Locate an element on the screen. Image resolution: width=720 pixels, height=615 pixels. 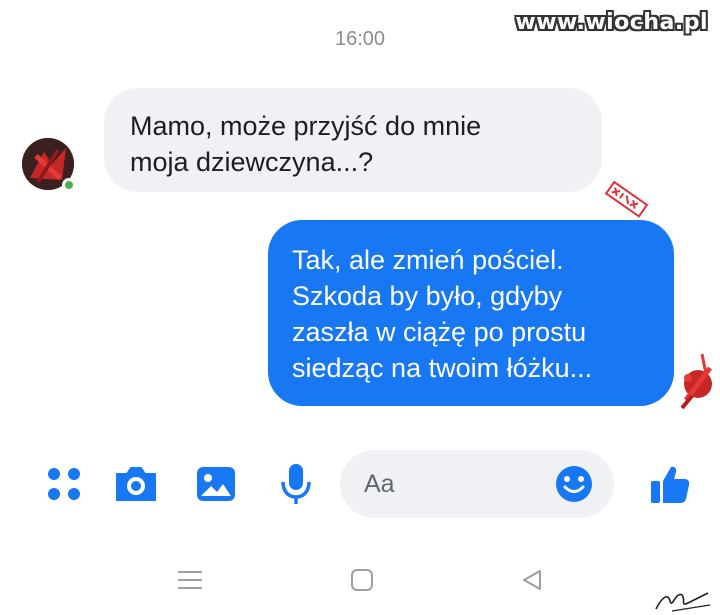
emoji-icon is located at coordinates (574, 484).